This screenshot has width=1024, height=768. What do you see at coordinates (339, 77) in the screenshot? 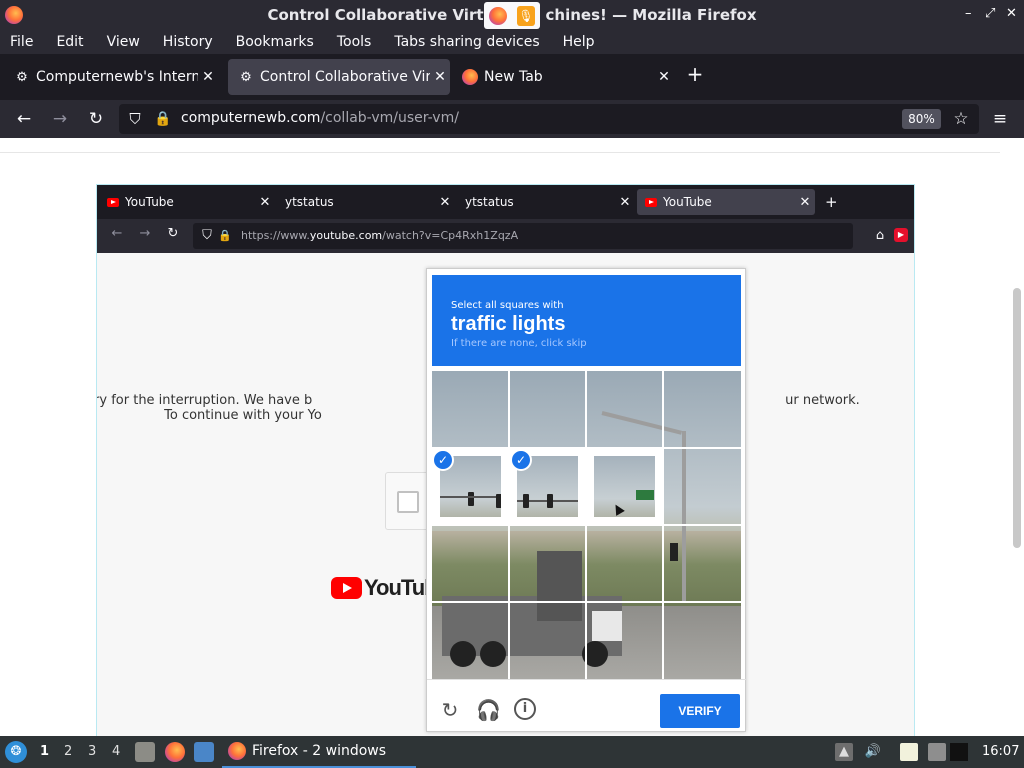
I see `tab-control-collaborative: ⚙ Control Collaborative Virtu ✕` at bounding box center [339, 77].